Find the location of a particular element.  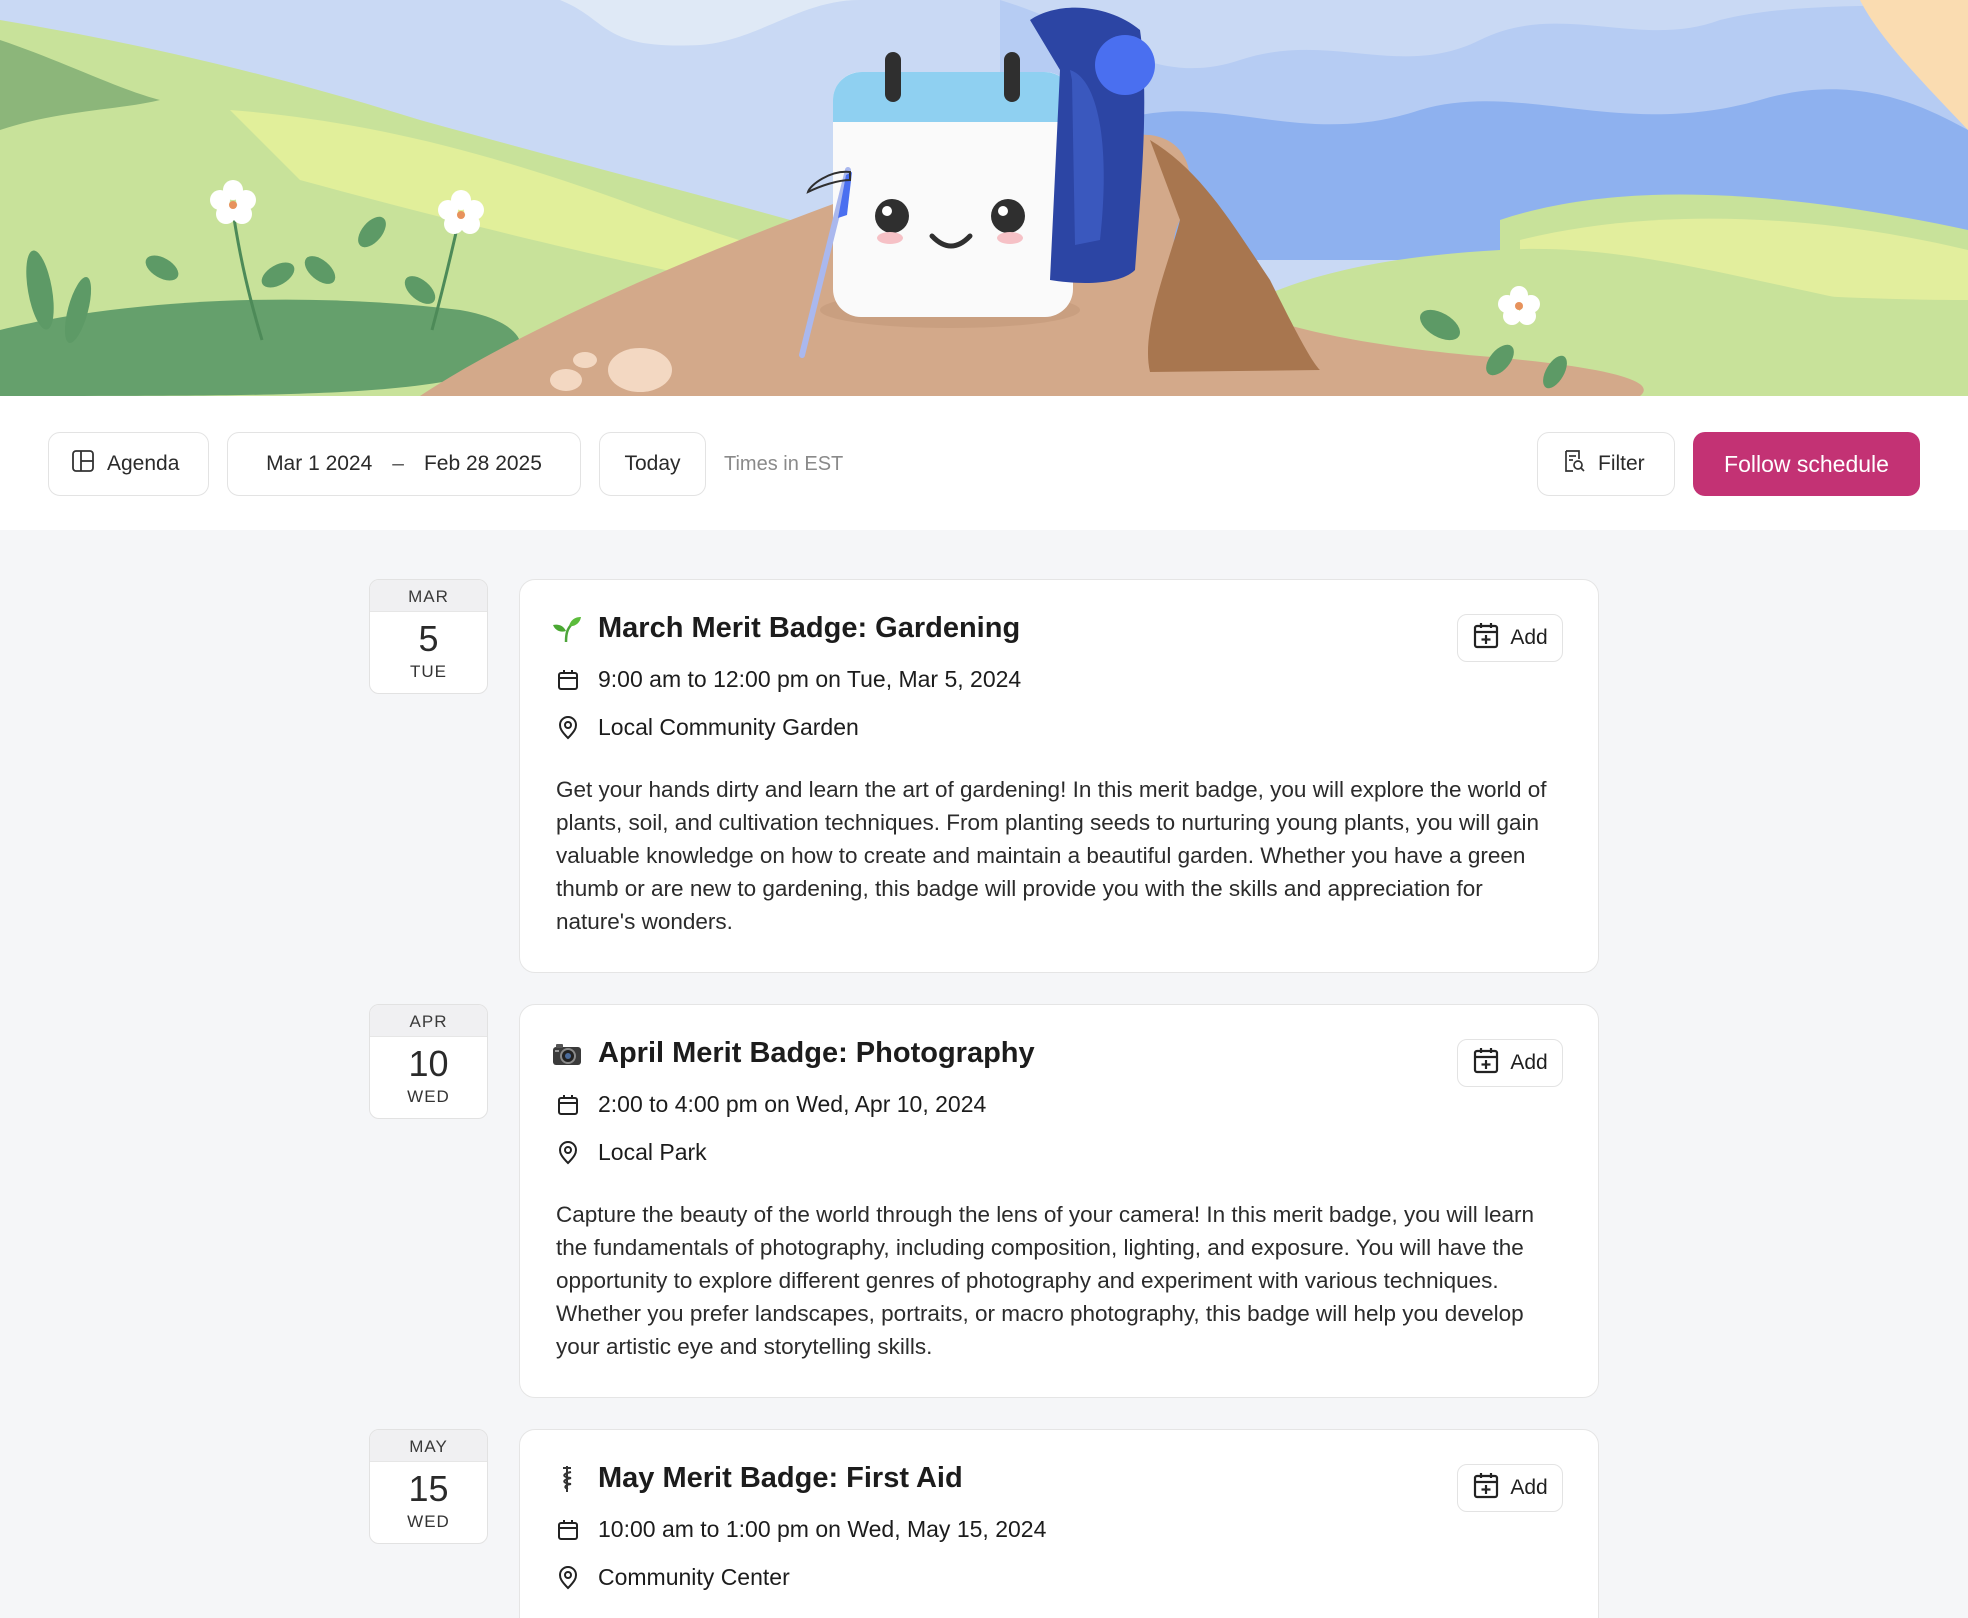

range-start: Mar 1 2024 is located at coordinates (319, 463).